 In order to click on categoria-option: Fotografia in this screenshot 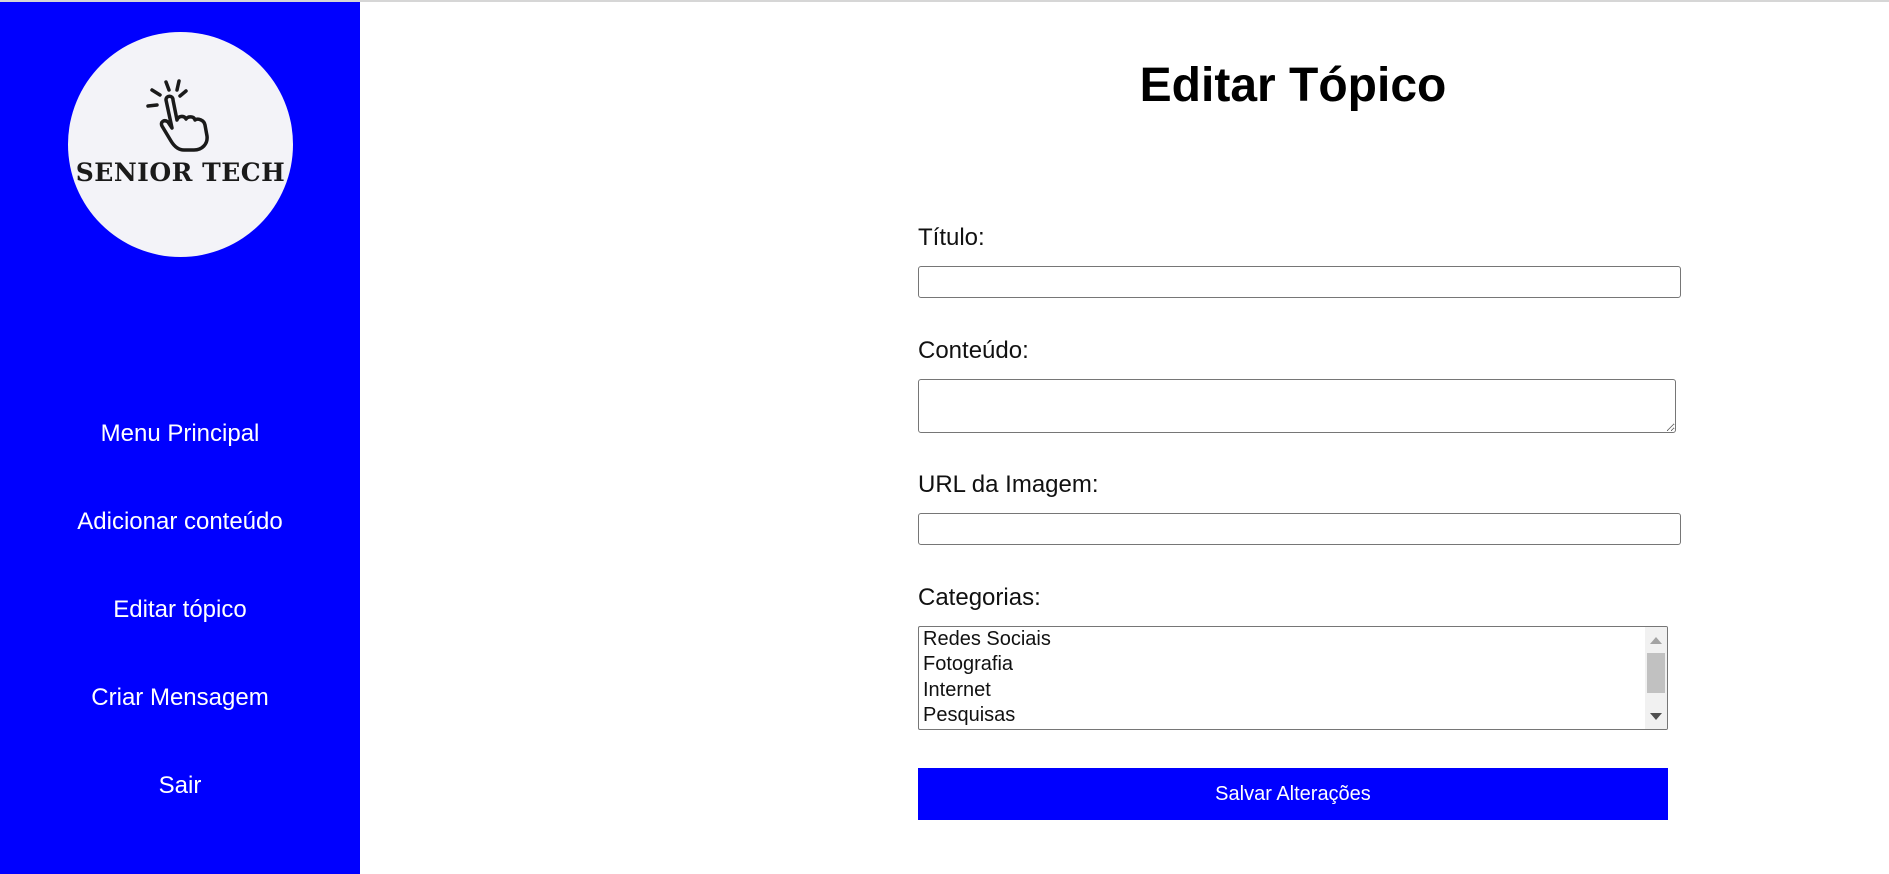, I will do `click(968, 664)`.